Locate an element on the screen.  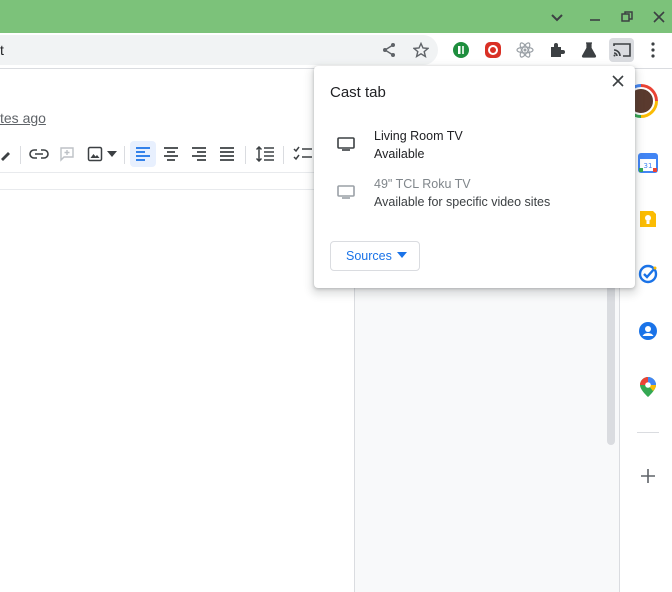
extensions-puzzle-icon is located at coordinates (557, 50).